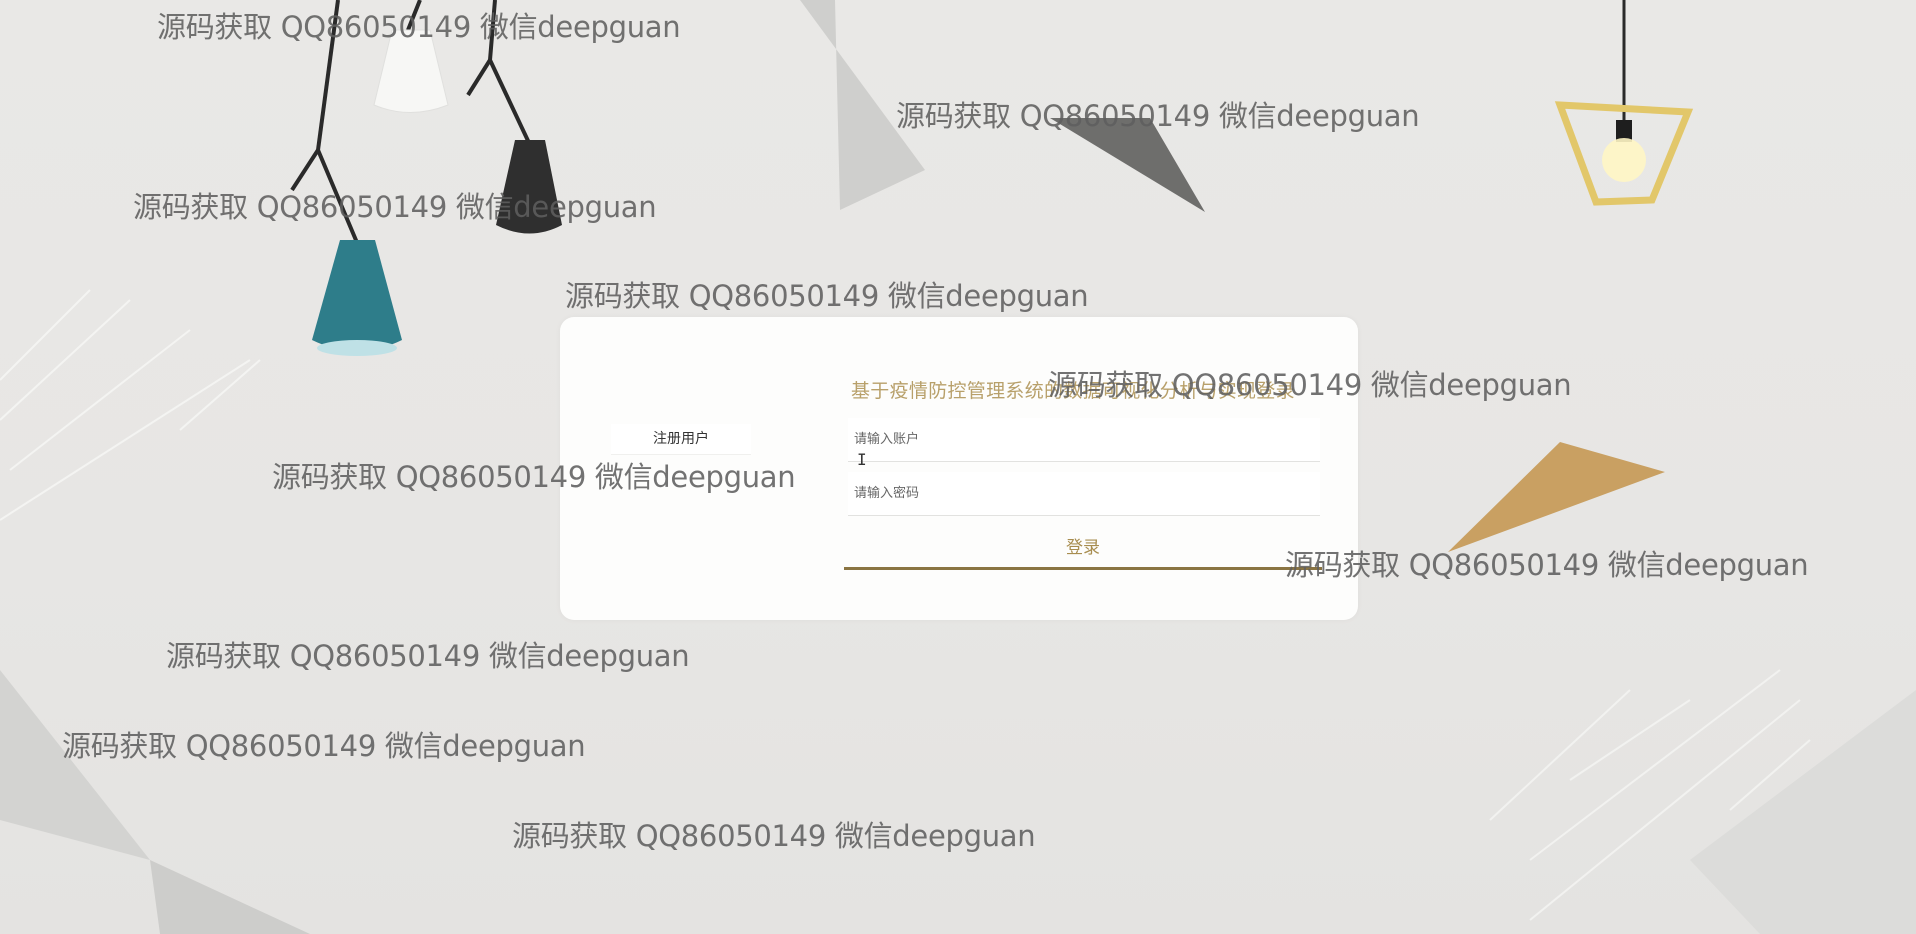 This screenshot has width=1916, height=934. What do you see at coordinates (1084, 440) in the screenshot?
I see `account-input` at bounding box center [1084, 440].